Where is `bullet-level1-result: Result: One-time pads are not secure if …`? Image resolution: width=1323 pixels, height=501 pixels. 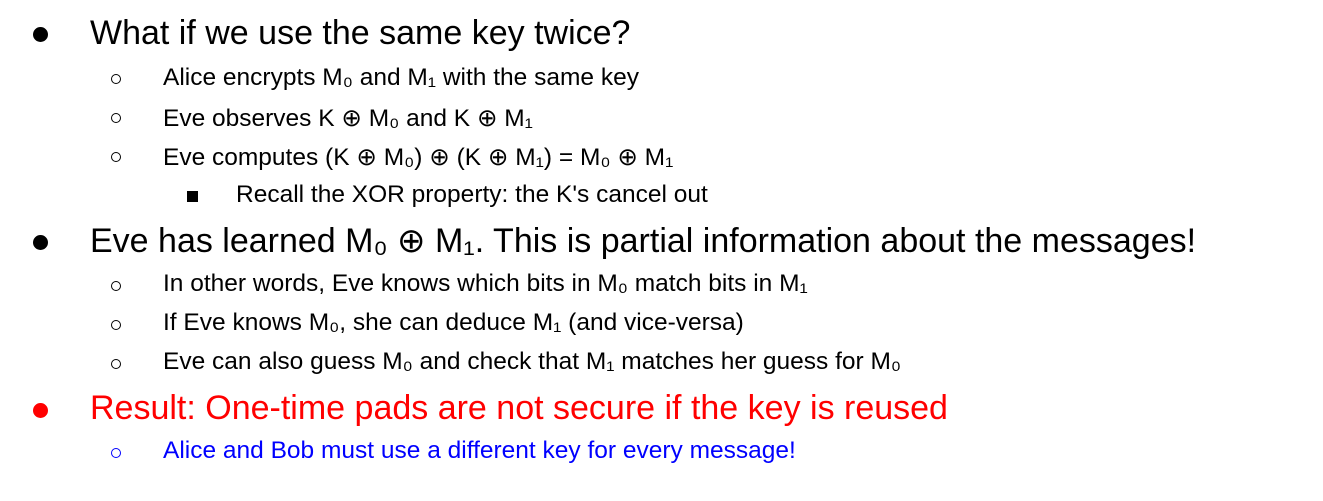
bullet-level1-result: Result: One-time pads are not secure if … is located at coordinates (519, 408).